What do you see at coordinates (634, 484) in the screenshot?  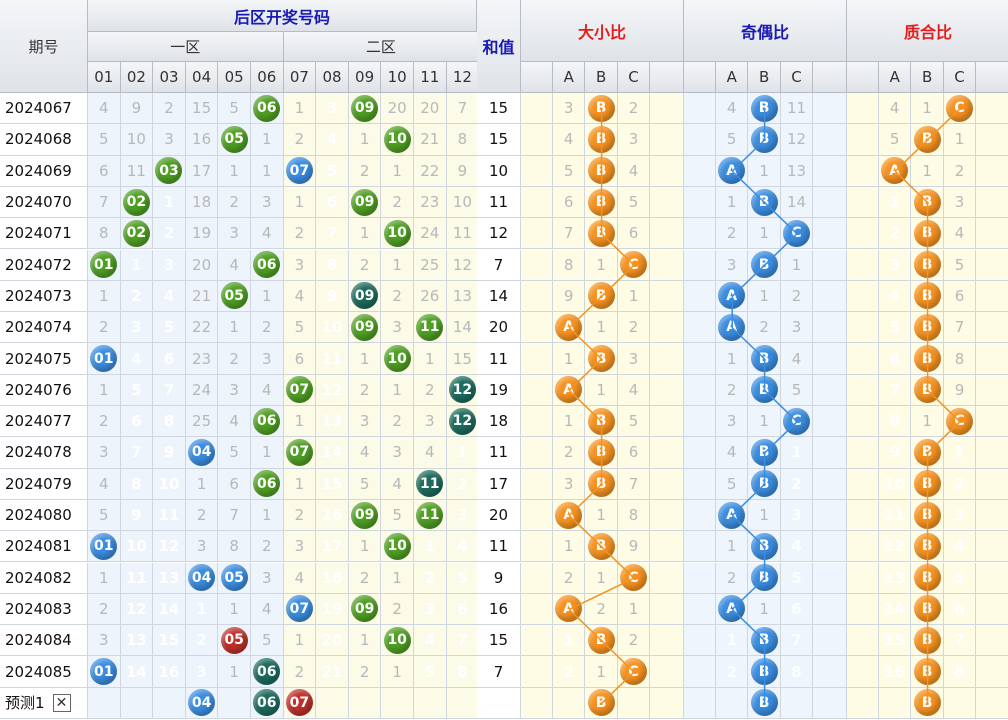 I see `ratio-miss-cell: 7` at bounding box center [634, 484].